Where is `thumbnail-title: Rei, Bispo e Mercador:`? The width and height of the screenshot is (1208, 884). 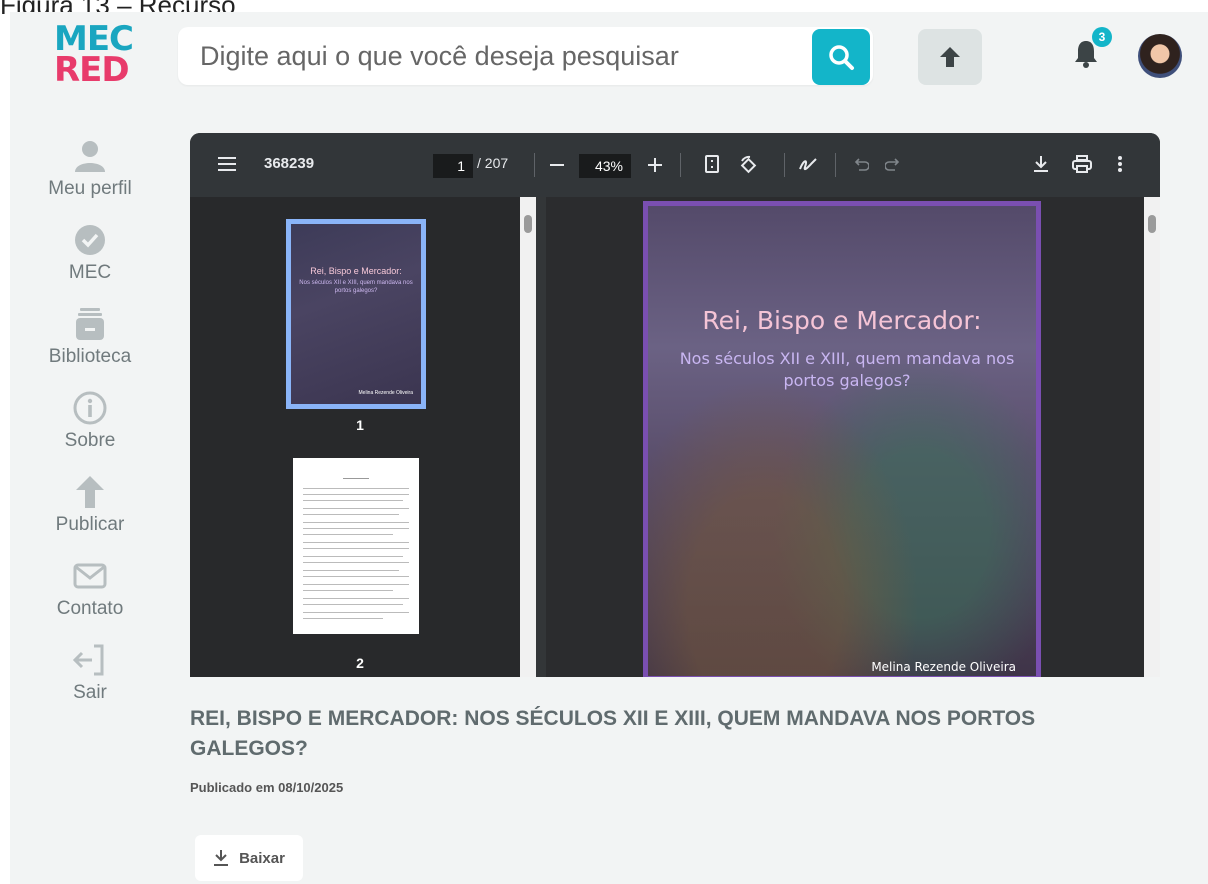
thumbnail-title: Rei, Bispo e Mercador: is located at coordinates (356, 271).